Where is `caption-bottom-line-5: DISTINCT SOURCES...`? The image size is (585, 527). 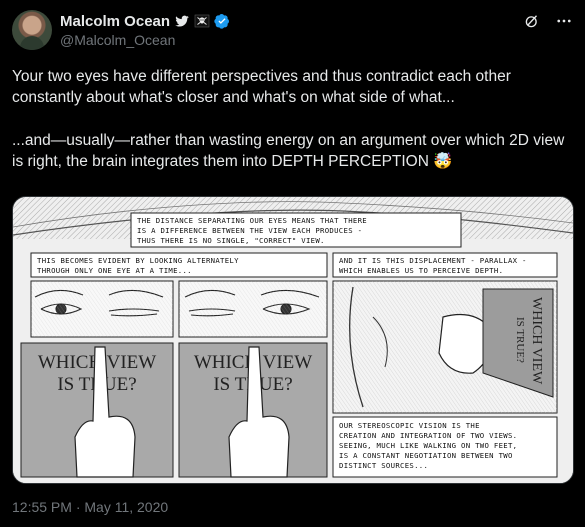
caption-bottom-line-5: DISTINCT SOURCES... is located at coordinates (383, 465).